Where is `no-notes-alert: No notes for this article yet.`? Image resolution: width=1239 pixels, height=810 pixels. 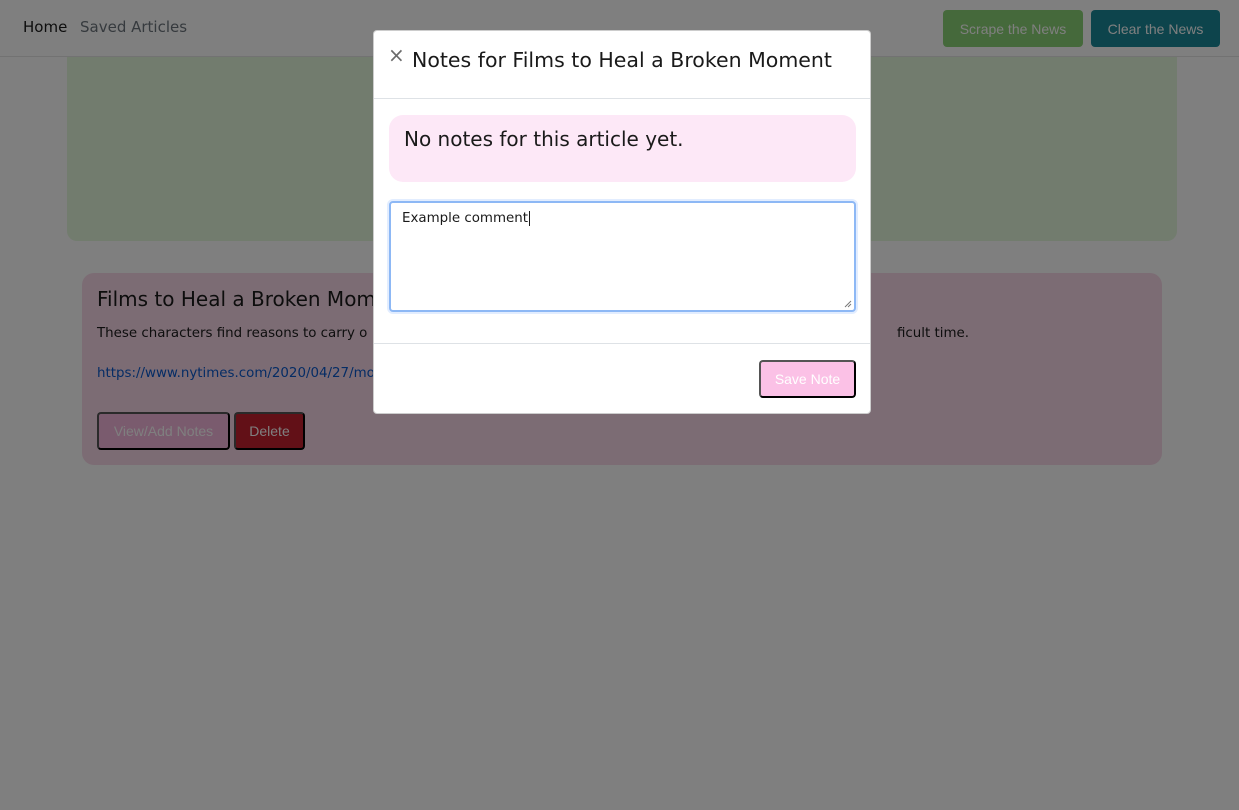 no-notes-alert: No notes for this article yet. is located at coordinates (622, 148).